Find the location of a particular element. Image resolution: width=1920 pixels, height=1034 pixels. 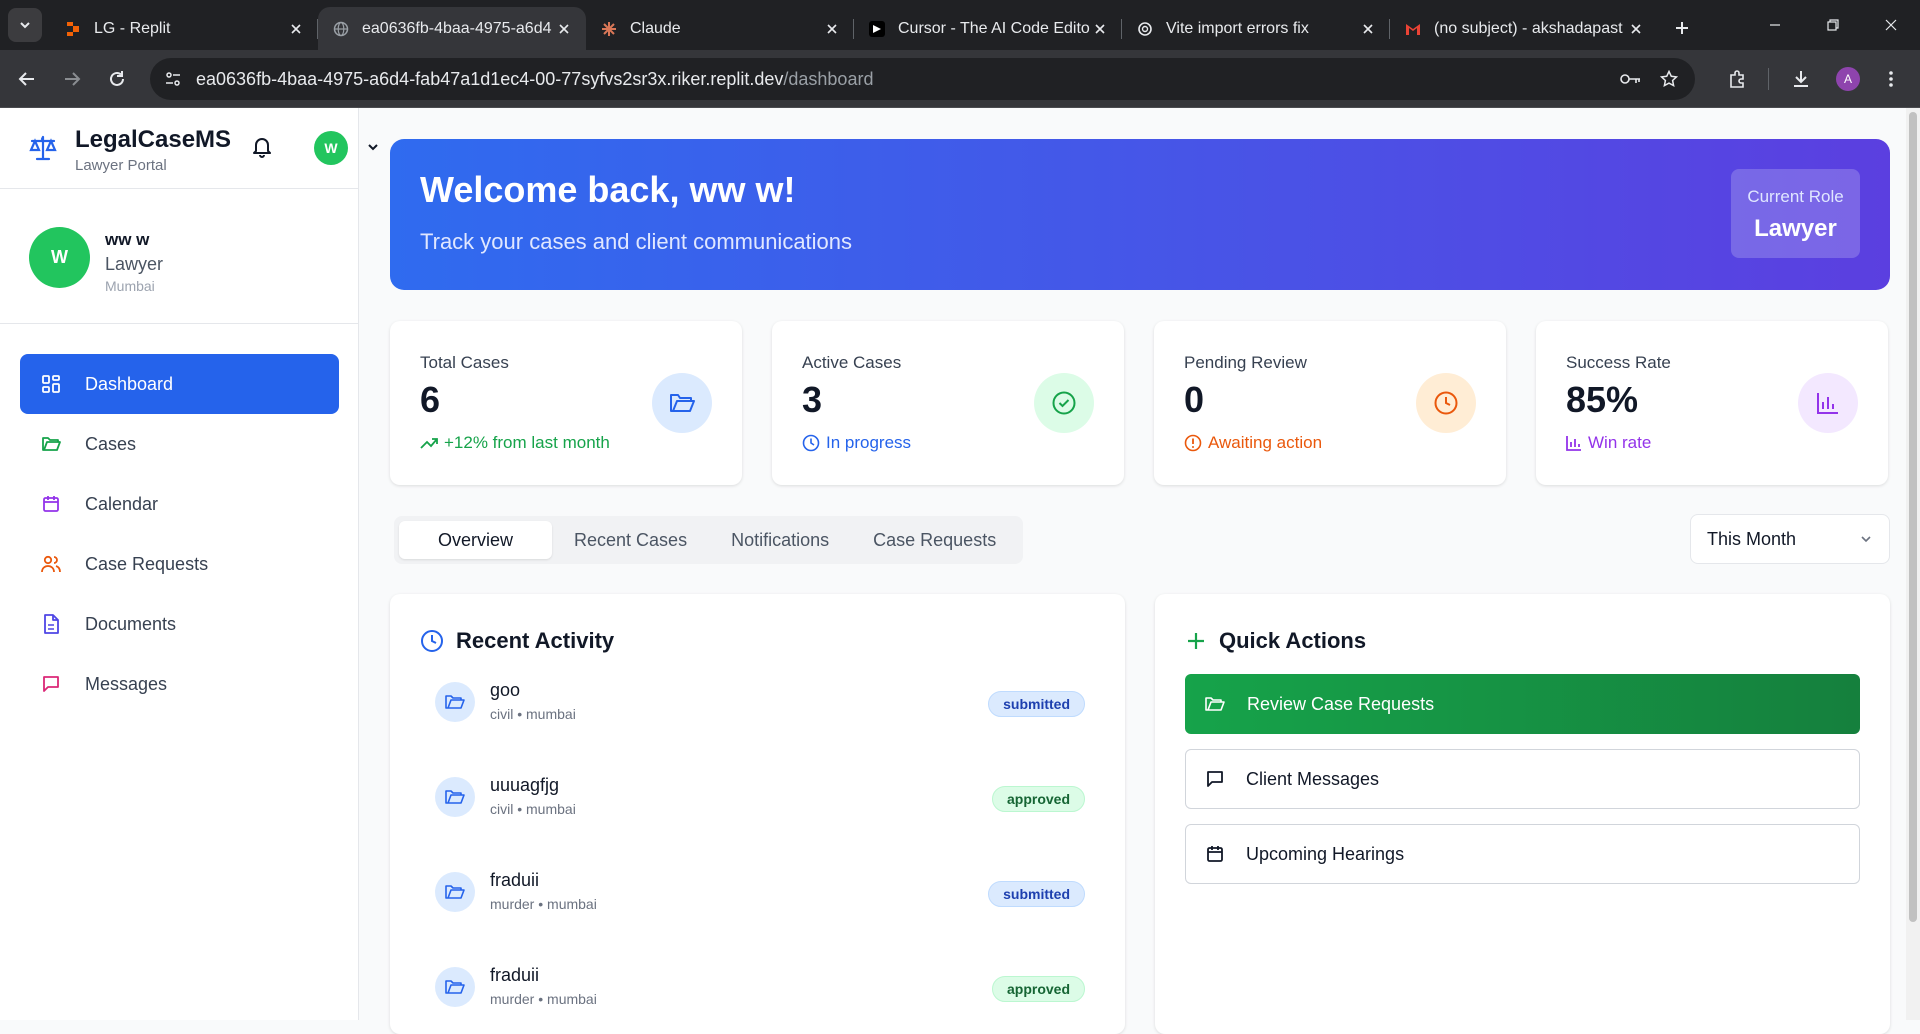

sidebar-item-case-requests: Case Requests is located at coordinates (179, 564).